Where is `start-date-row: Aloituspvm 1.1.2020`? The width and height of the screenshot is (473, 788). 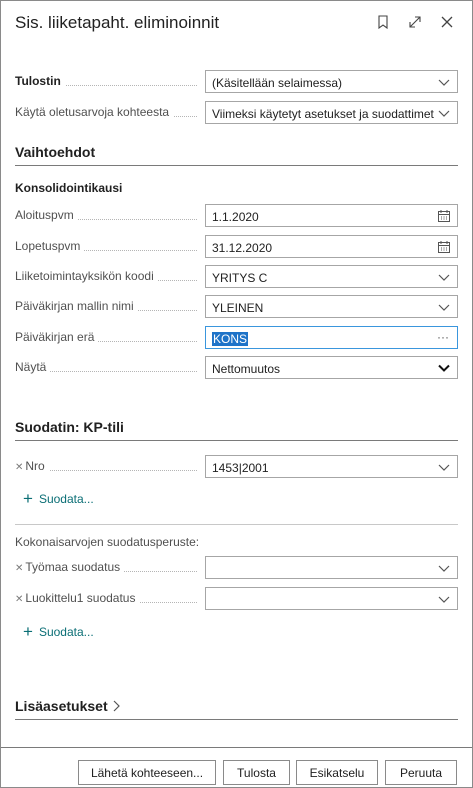 start-date-row: Aloituspvm 1.1.2020 is located at coordinates (236, 216).